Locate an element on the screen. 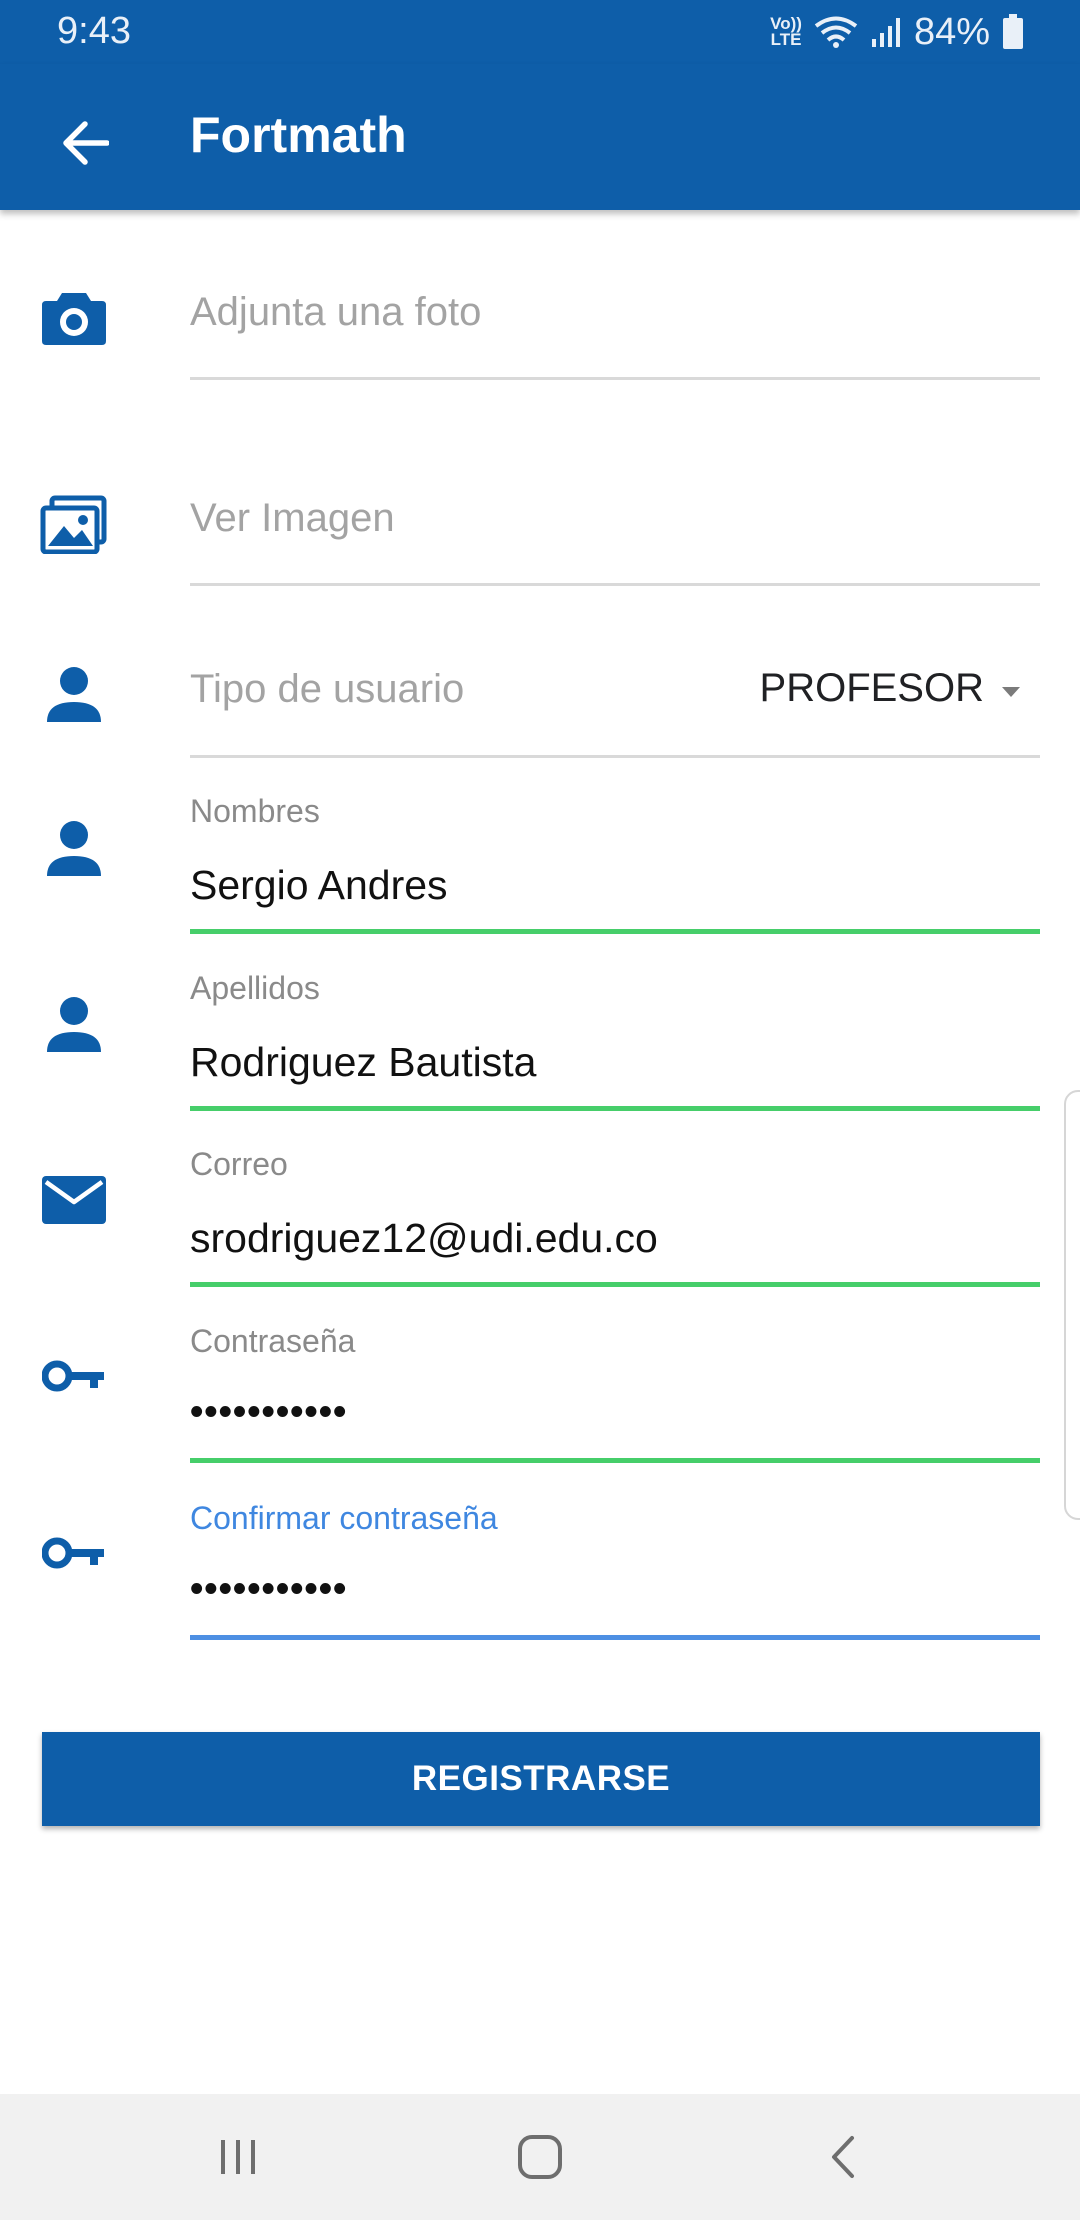  home-button is located at coordinates (540, 2157).